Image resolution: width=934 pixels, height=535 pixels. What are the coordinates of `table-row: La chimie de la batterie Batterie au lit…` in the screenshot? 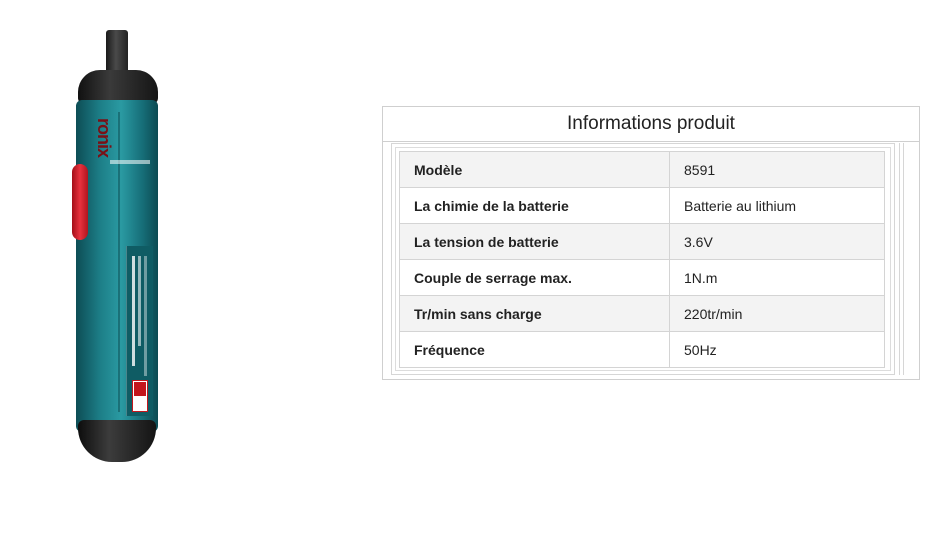 It's located at (642, 205).